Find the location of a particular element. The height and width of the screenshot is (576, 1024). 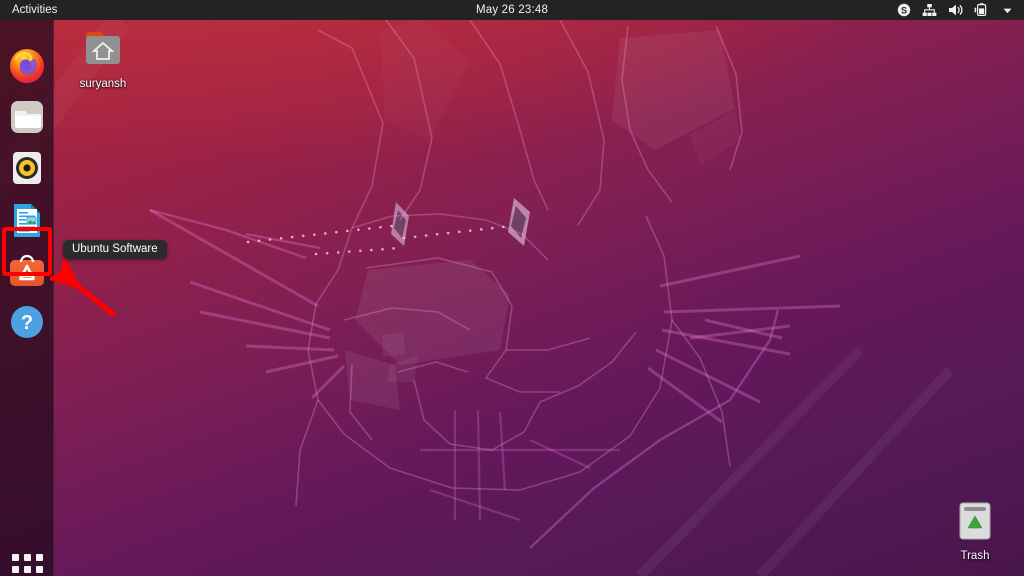

ubuntu-software-highlight-box is located at coordinates (27, 251).